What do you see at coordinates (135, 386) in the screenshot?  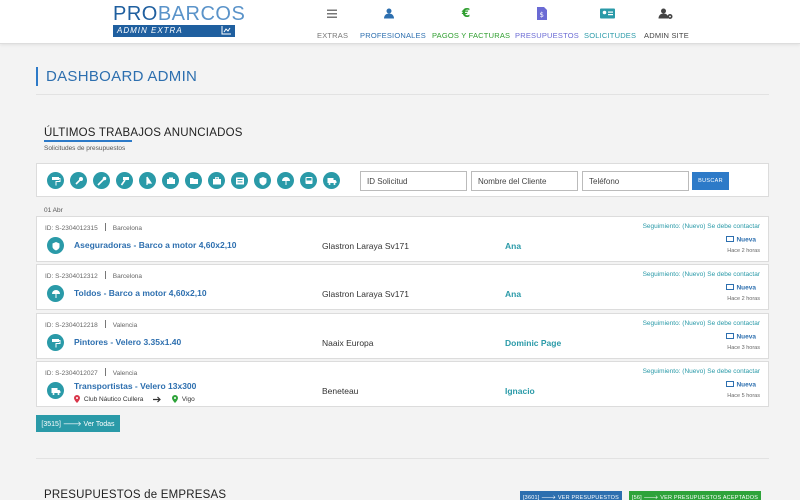 I see `request-title-link: Transportistas - Velero 13x300` at bounding box center [135, 386].